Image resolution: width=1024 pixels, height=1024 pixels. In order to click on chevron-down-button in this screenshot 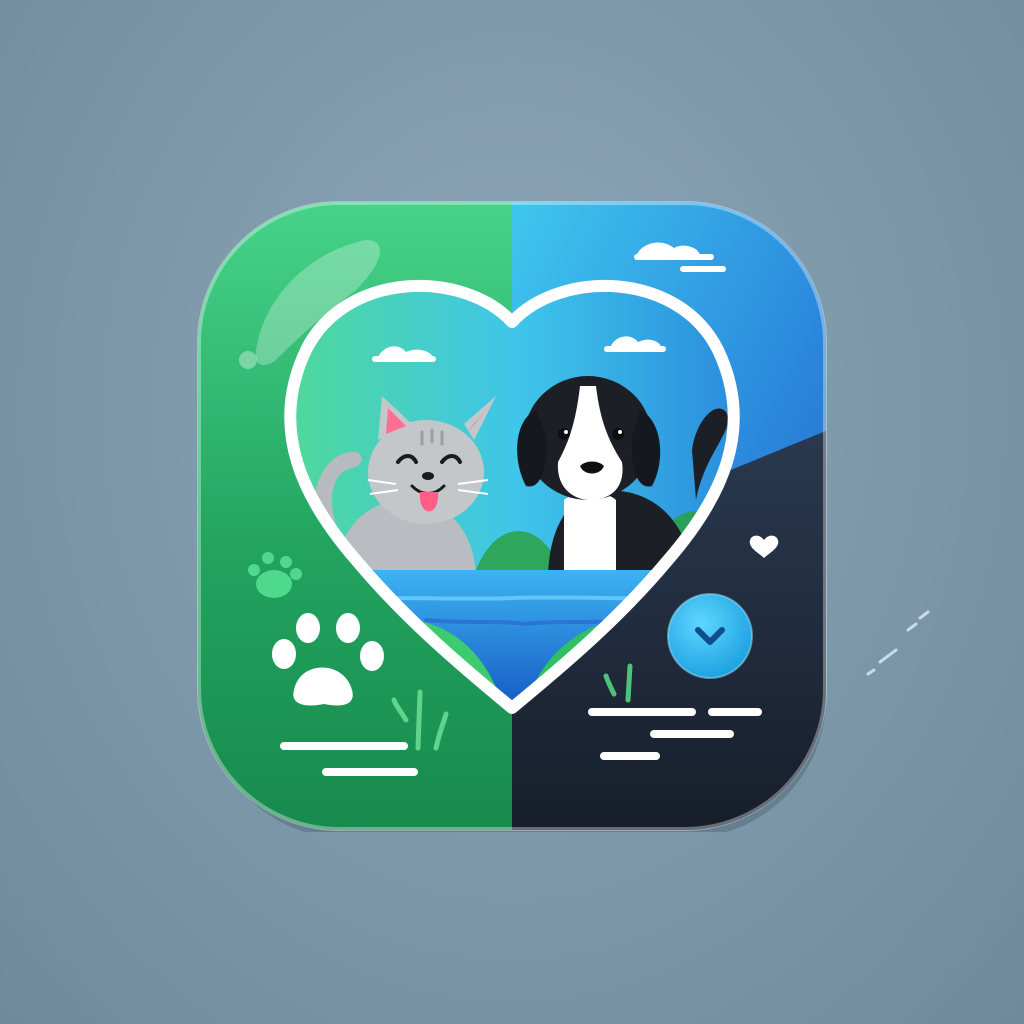, I will do `click(710, 636)`.